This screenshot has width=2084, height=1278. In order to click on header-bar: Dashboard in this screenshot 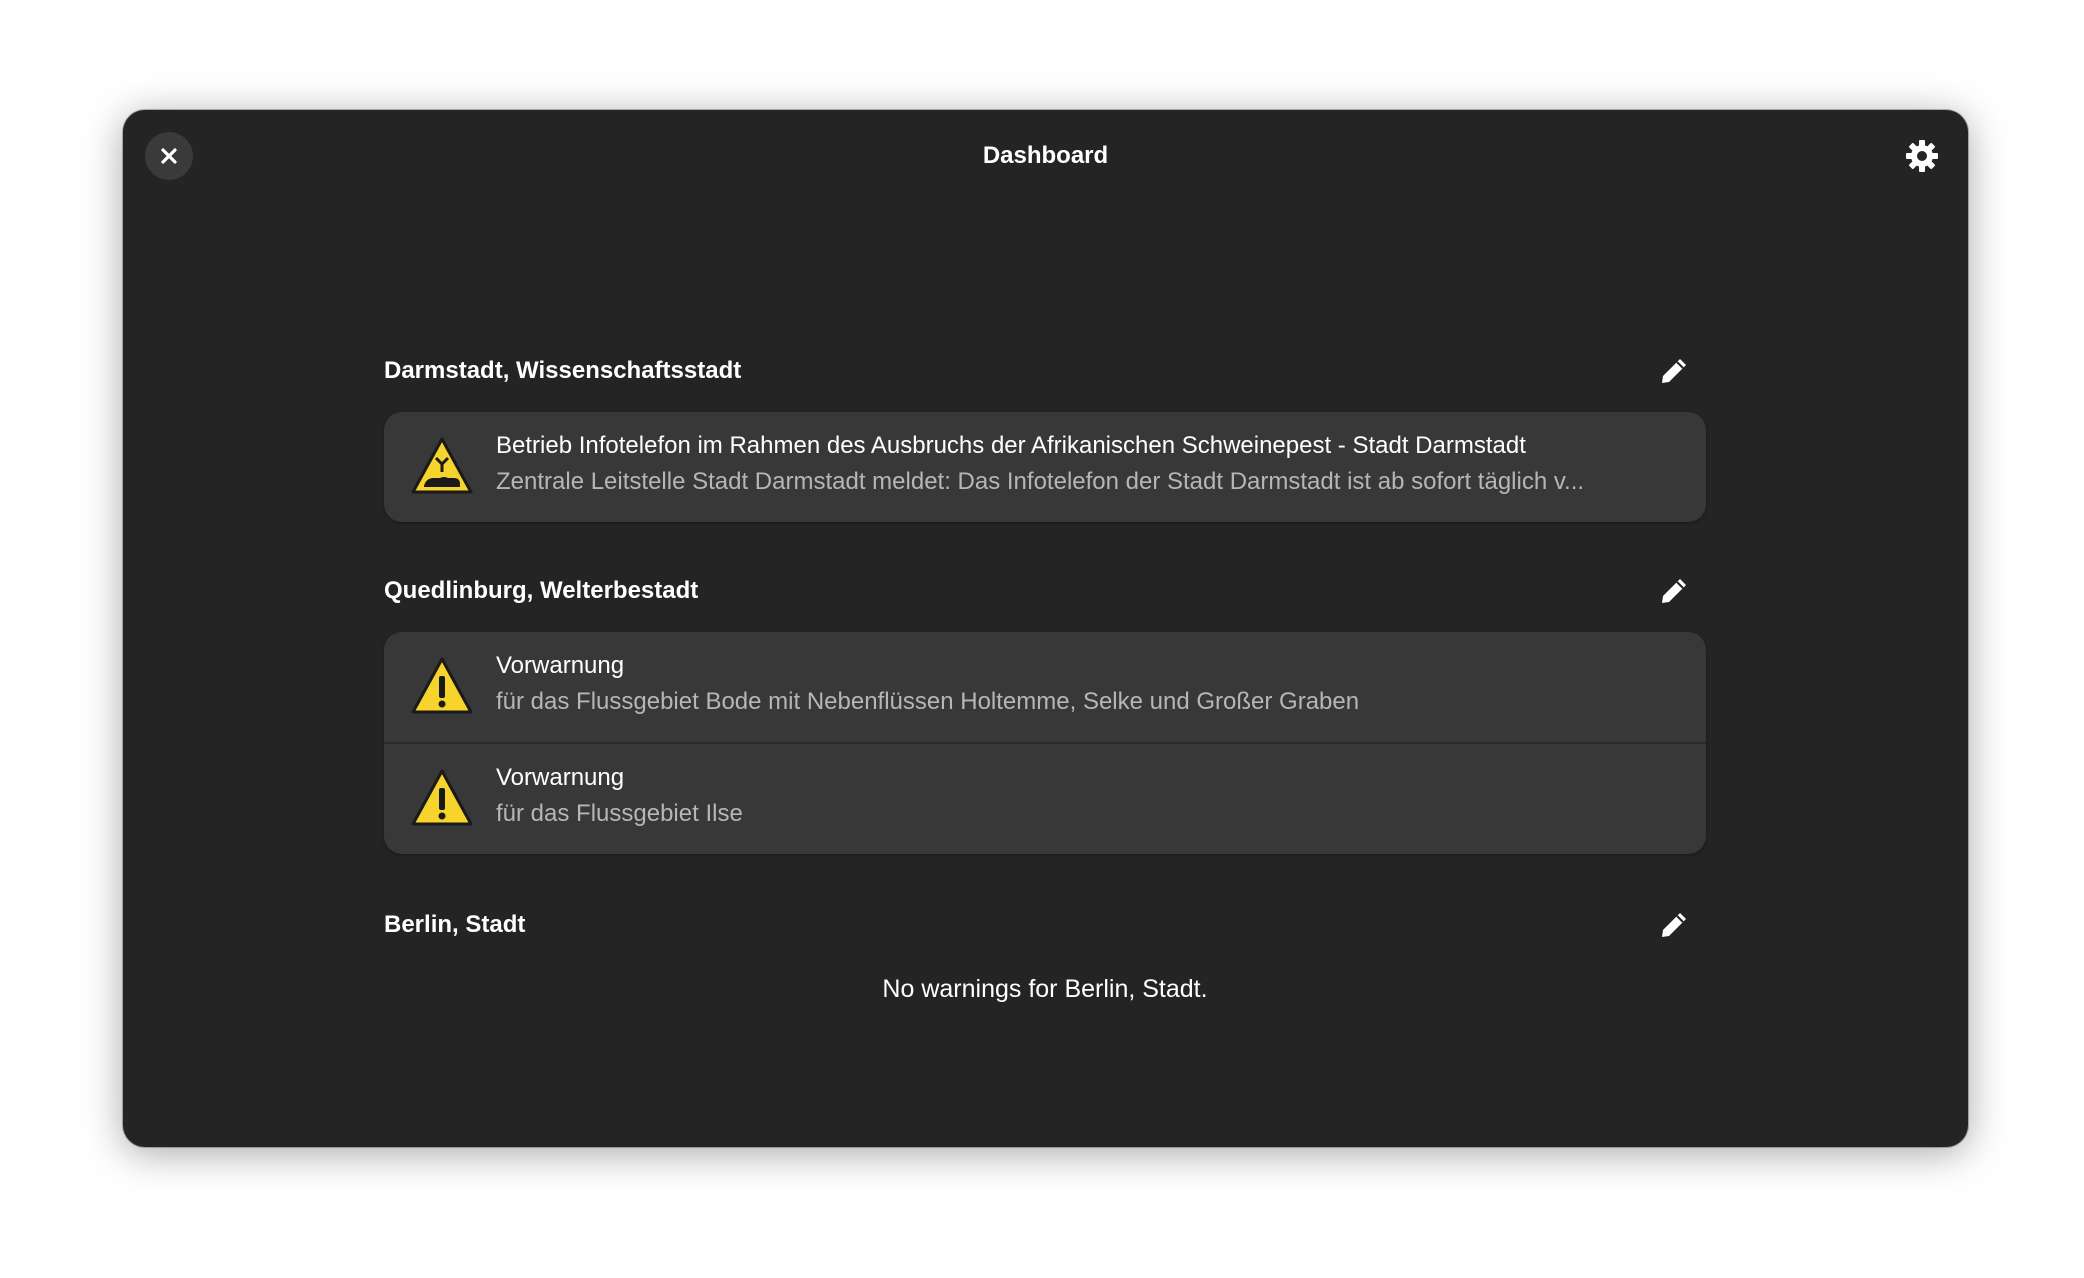, I will do `click(1045, 155)`.